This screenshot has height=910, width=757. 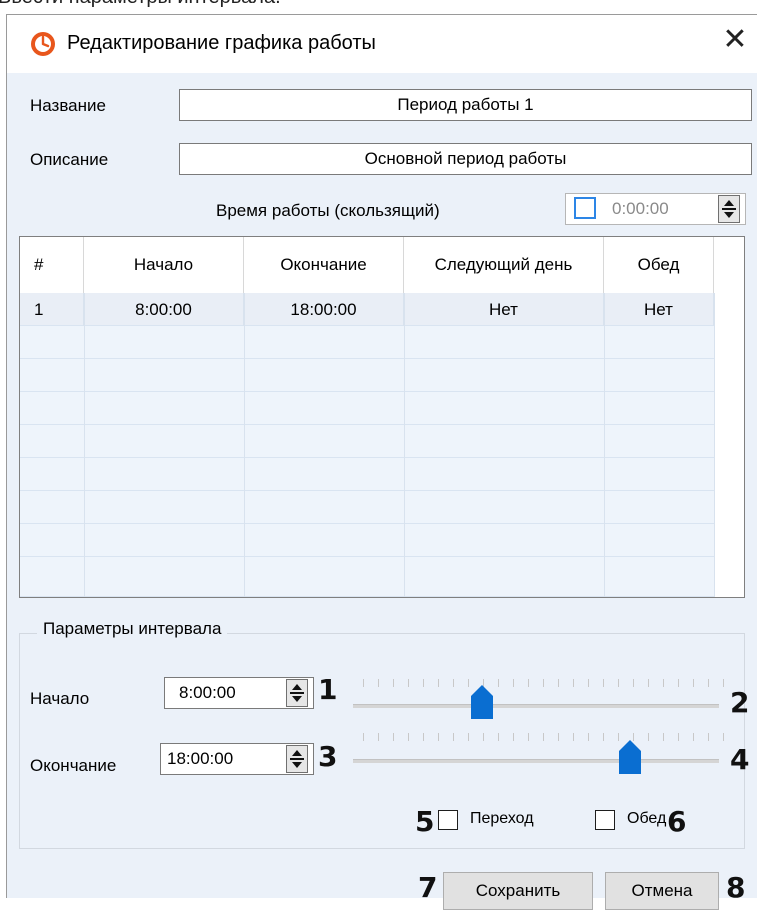 I want to click on cell-end: 18:00:00, so click(x=324, y=309).